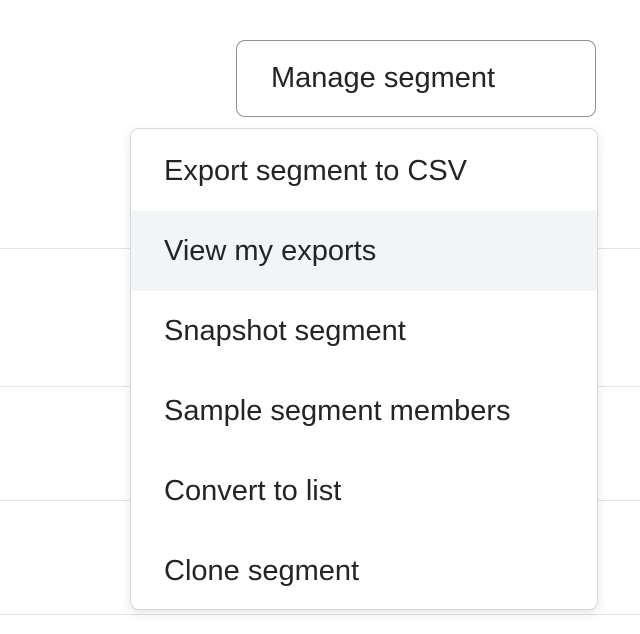  Describe the element at coordinates (337, 410) in the screenshot. I see `menu-item-label: Sample segment members` at that location.